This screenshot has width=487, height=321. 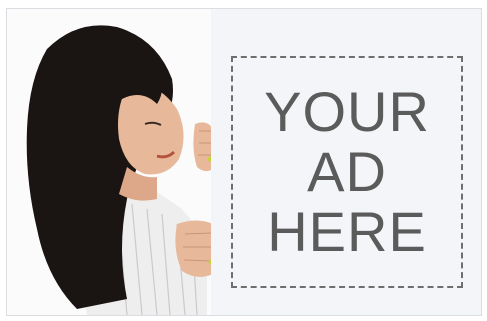 What do you see at coordinates (347, 231) in the screenshot?
I see `ad-text-line-3: HERE` at bounding box center [347, 231].